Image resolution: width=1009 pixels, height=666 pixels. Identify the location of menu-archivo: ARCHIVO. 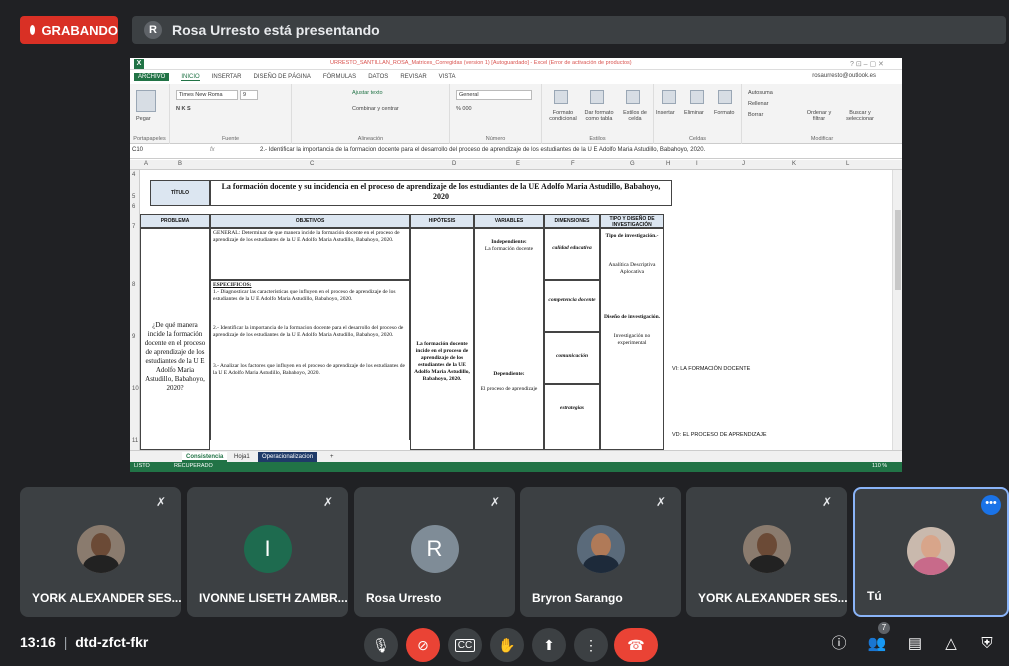
(152, 77).